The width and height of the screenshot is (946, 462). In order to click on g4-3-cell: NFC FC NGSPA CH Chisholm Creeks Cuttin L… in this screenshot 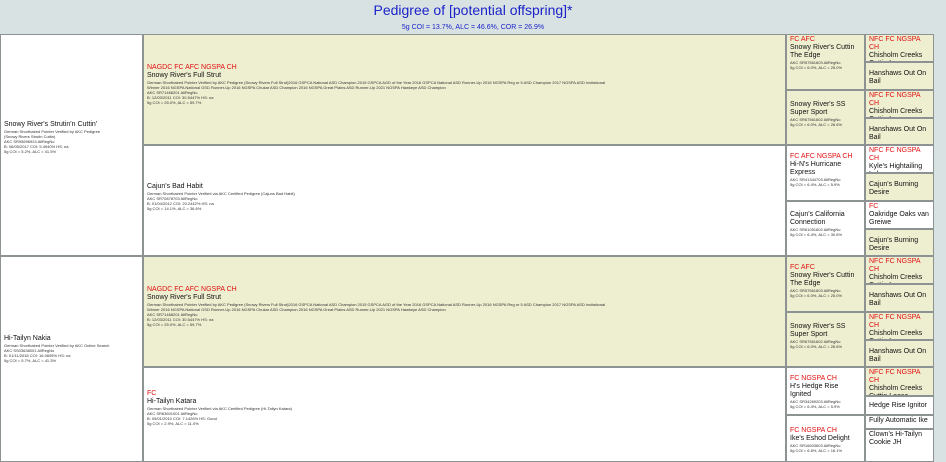, I will do `click(899, 104)`.